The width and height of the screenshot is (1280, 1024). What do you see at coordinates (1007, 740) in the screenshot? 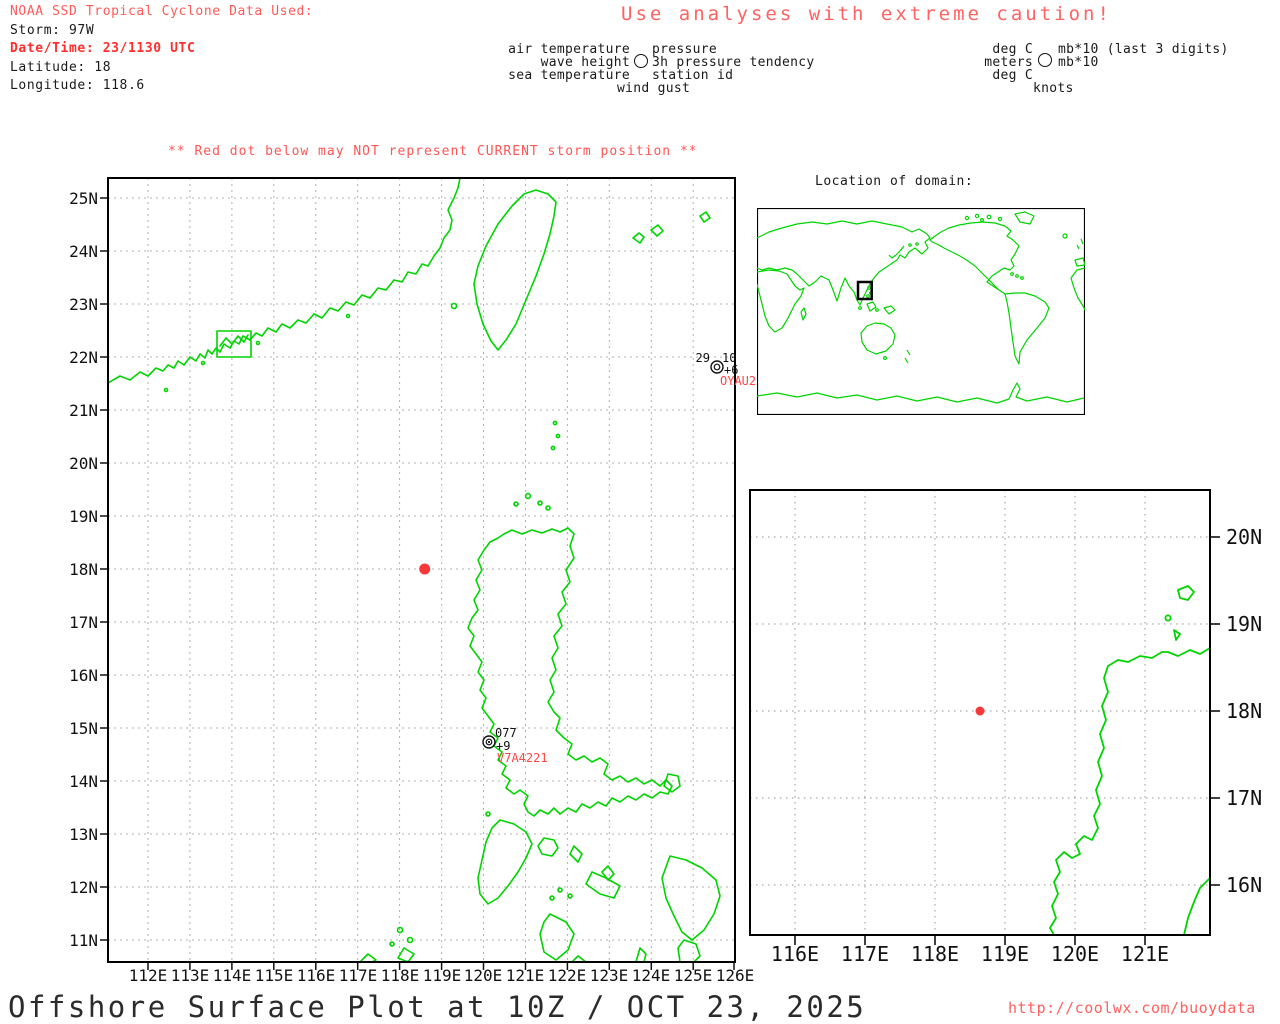
I see `zoom-map-ticks` at bounding box center [1007, 740].